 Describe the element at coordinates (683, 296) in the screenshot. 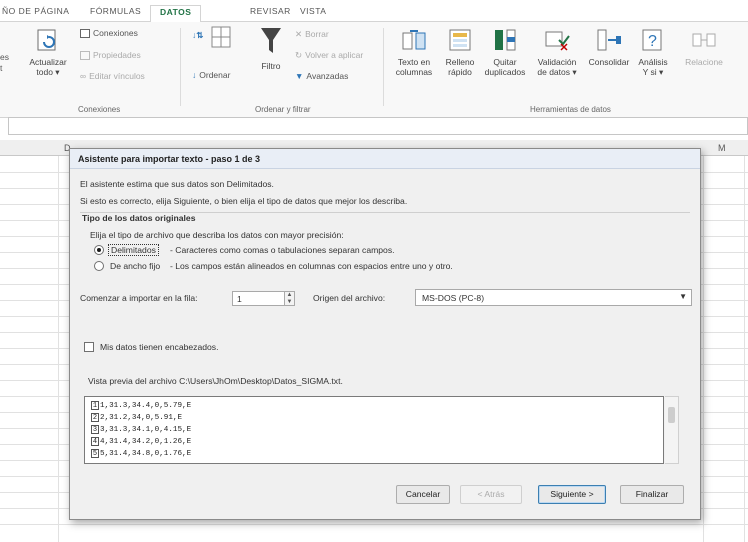

I see `chevron-down-icon: ▼` at that location.